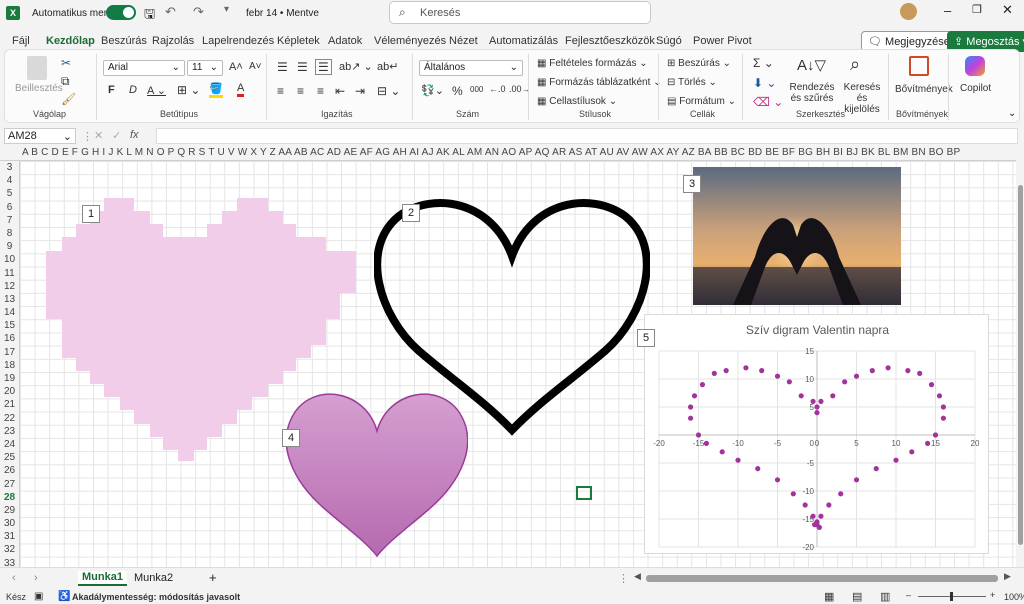 The height and width of the screenshot is (604, 1024). I want to click on tab-power-pivot: Power Pivot, so click(722, 41).